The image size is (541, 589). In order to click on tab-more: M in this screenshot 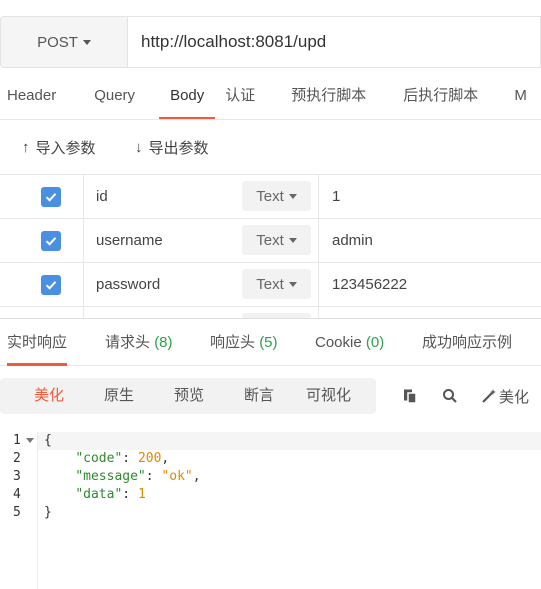, I will do `click(520, 95)`.